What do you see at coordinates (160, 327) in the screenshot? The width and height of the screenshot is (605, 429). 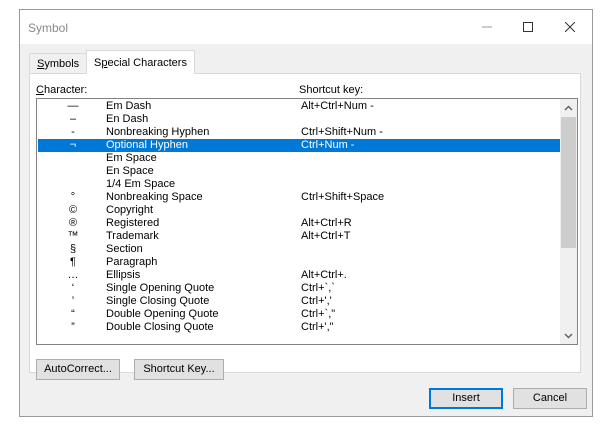 I see `character-name: Double Closing Quote` at bounding box center [160, 327].